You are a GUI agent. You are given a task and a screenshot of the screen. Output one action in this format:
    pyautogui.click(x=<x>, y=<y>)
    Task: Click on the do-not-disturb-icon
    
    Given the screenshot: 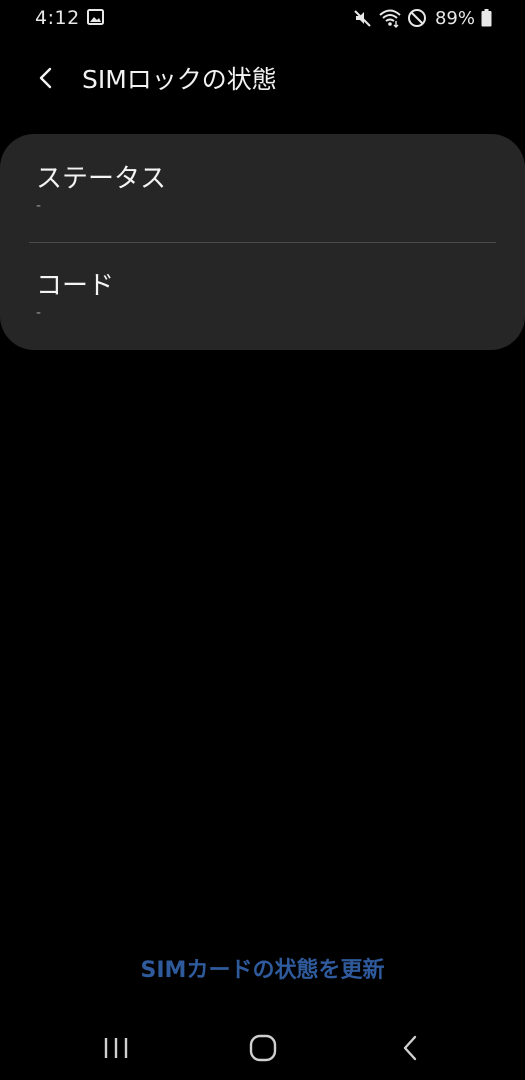 What is the action you would take?
    pyautogui.click(x=416, y=18)
    